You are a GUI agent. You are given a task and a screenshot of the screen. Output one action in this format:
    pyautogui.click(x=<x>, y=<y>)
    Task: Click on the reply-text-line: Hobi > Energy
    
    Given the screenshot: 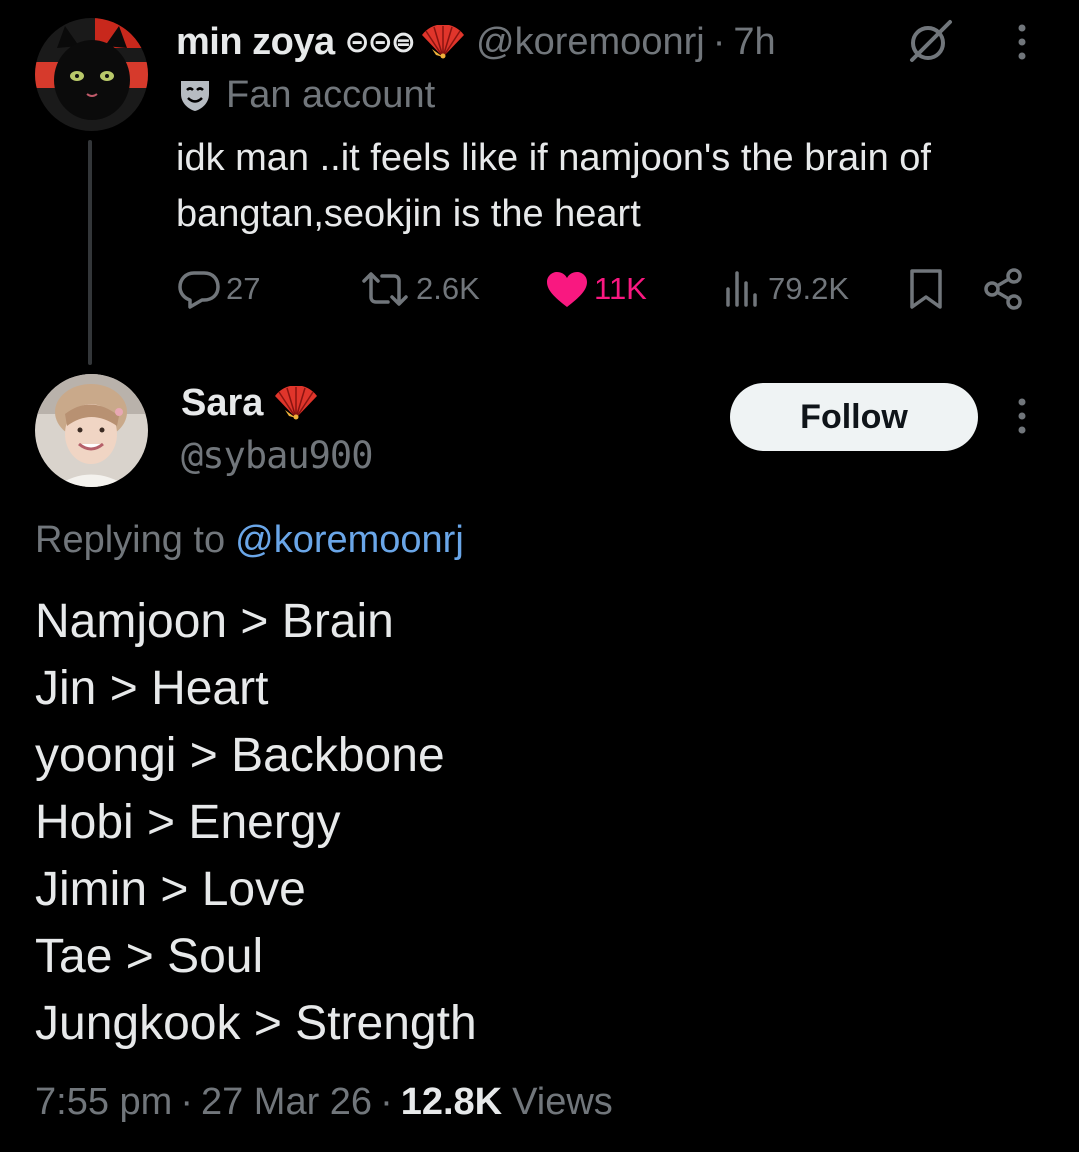 What is the action you would take?
    pyautogui.click(x=188, y=822)
    